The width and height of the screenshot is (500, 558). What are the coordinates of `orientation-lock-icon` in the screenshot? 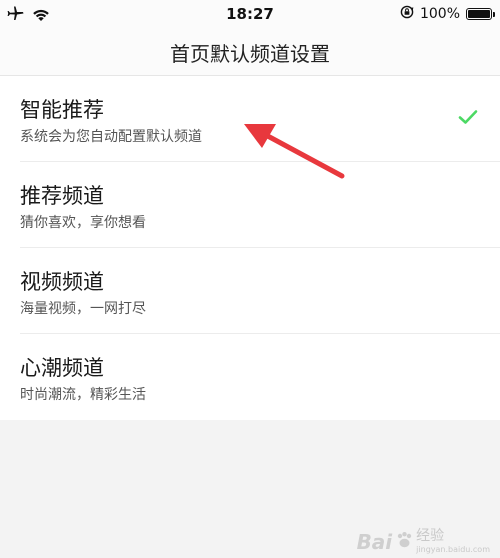 It's located at (407, 14).